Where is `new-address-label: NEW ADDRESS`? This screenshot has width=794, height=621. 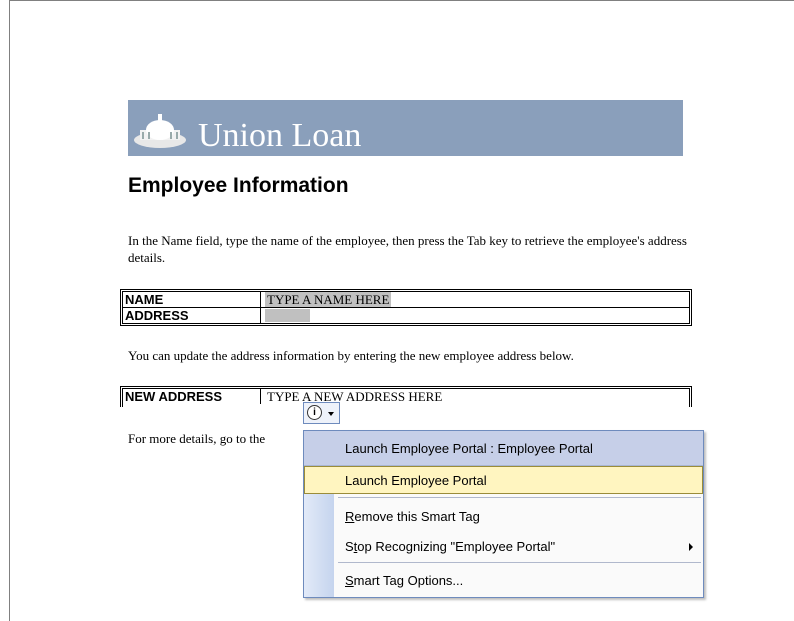
new-address-label: NEW ADDRESS is located at coordinates (174, 396).